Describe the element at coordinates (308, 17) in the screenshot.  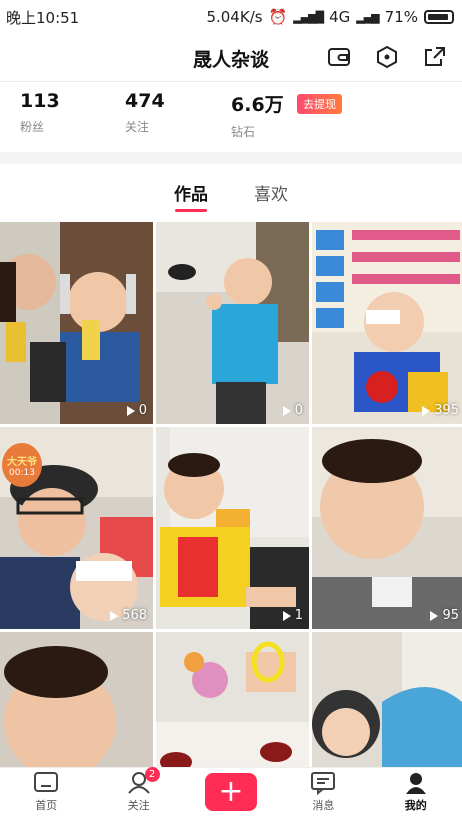
I see `signal-icon: ▂▄▆█` at that location.